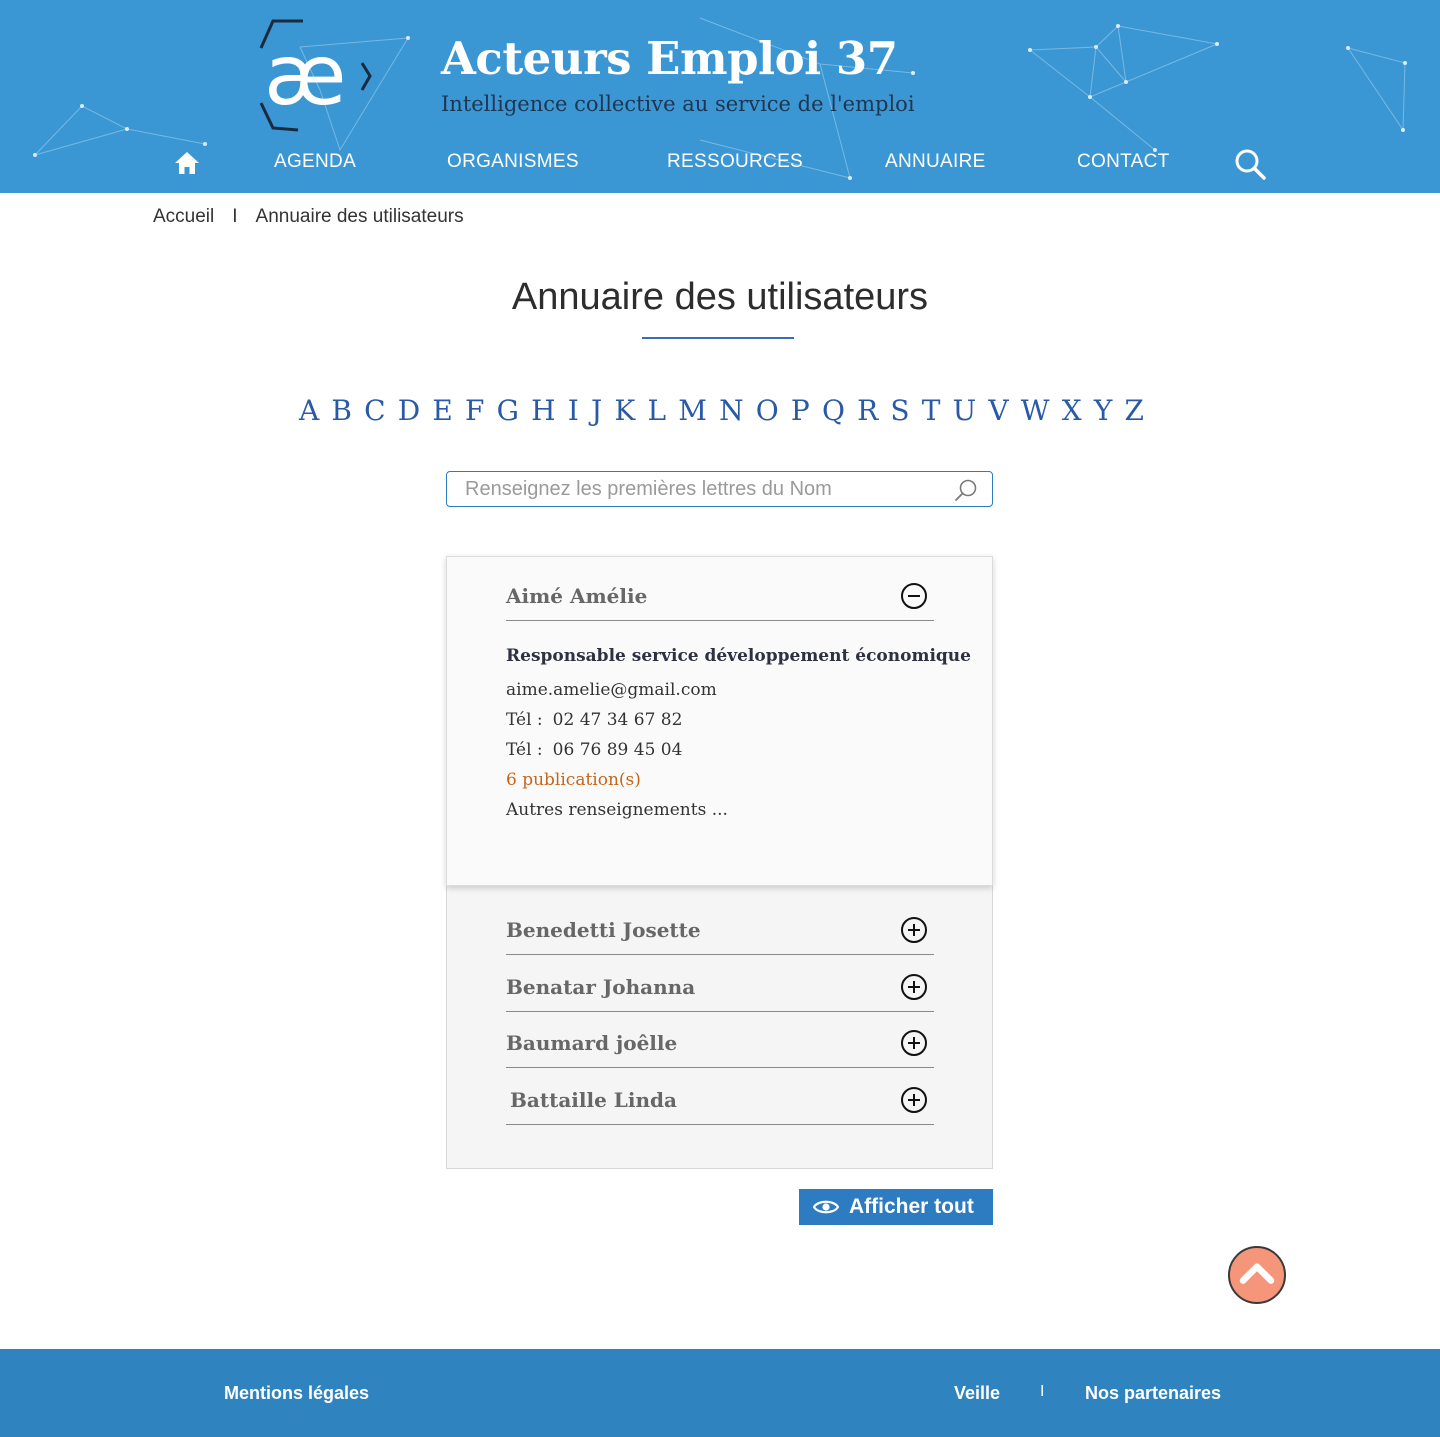  I want to click on letter-k: K, so click(624, 414).